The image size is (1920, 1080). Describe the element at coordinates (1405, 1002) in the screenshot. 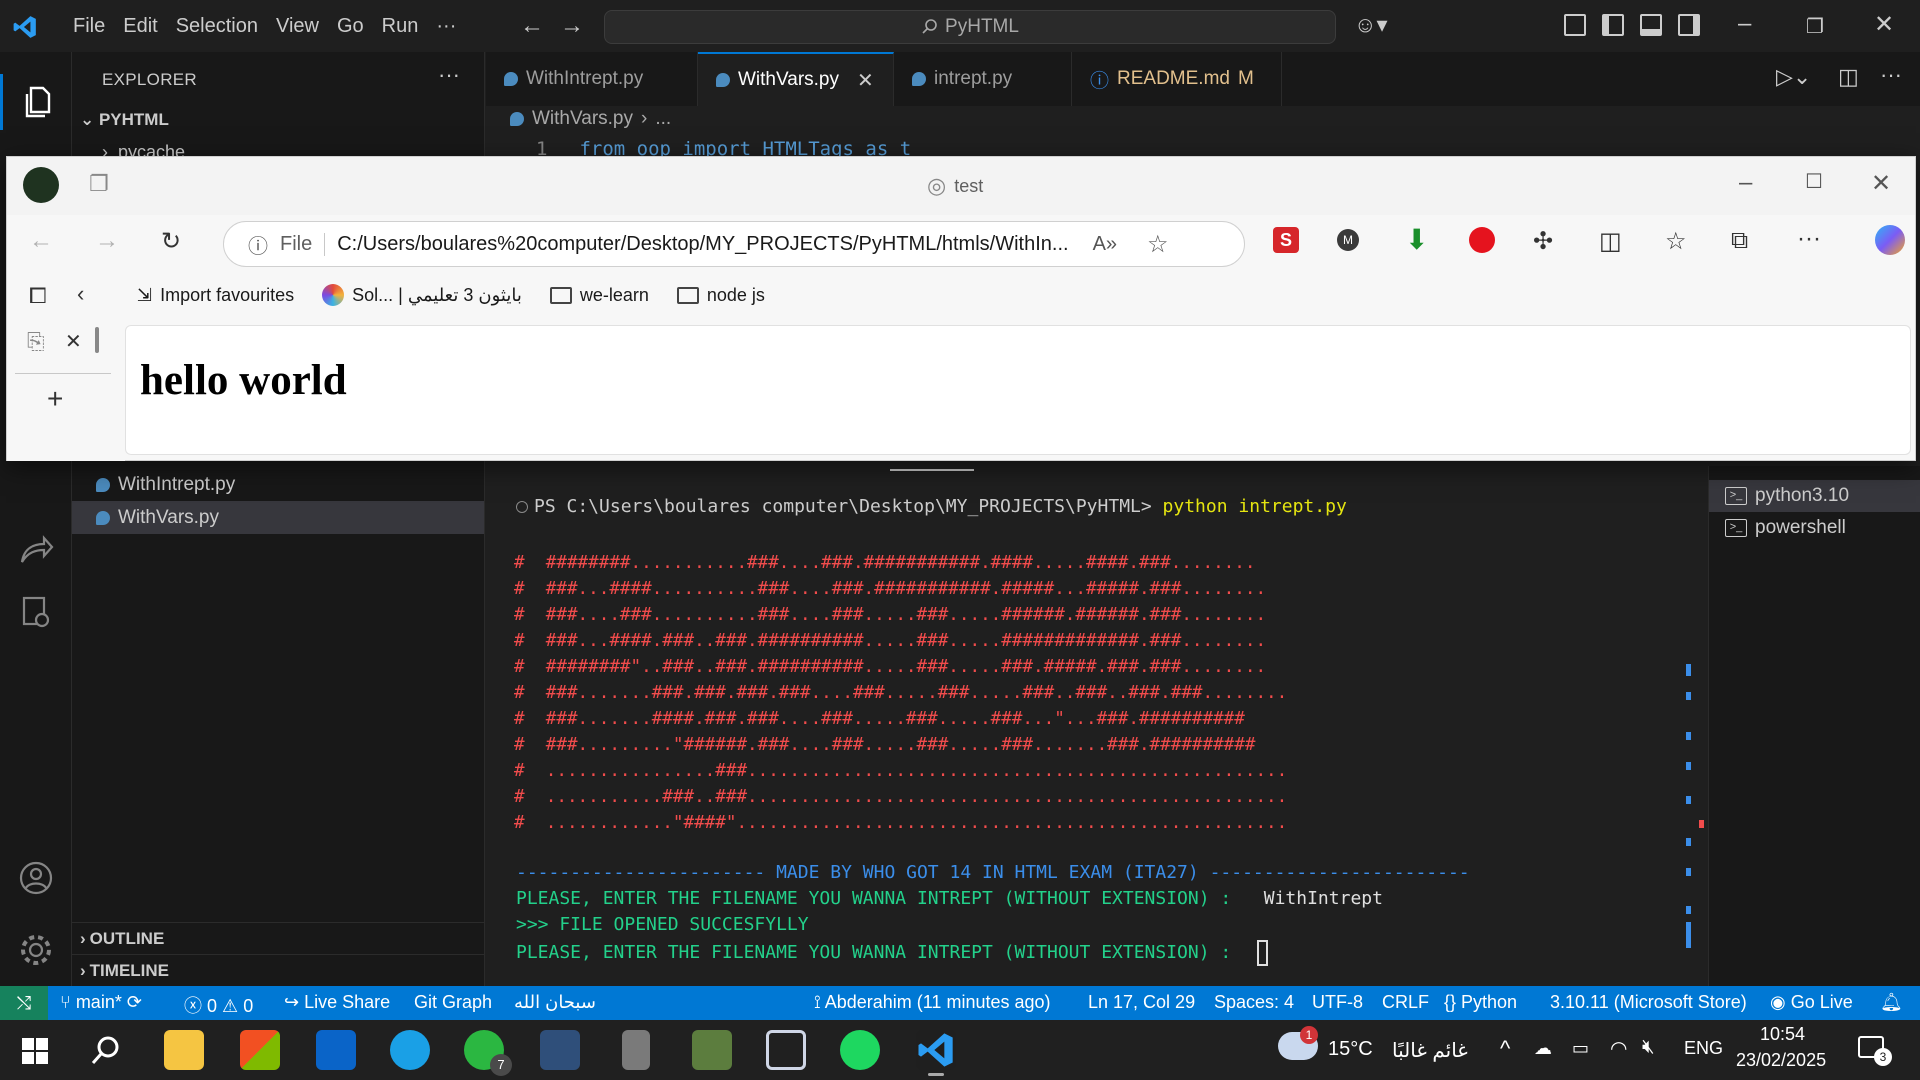

I see `status-eol: CRLF` at that location.